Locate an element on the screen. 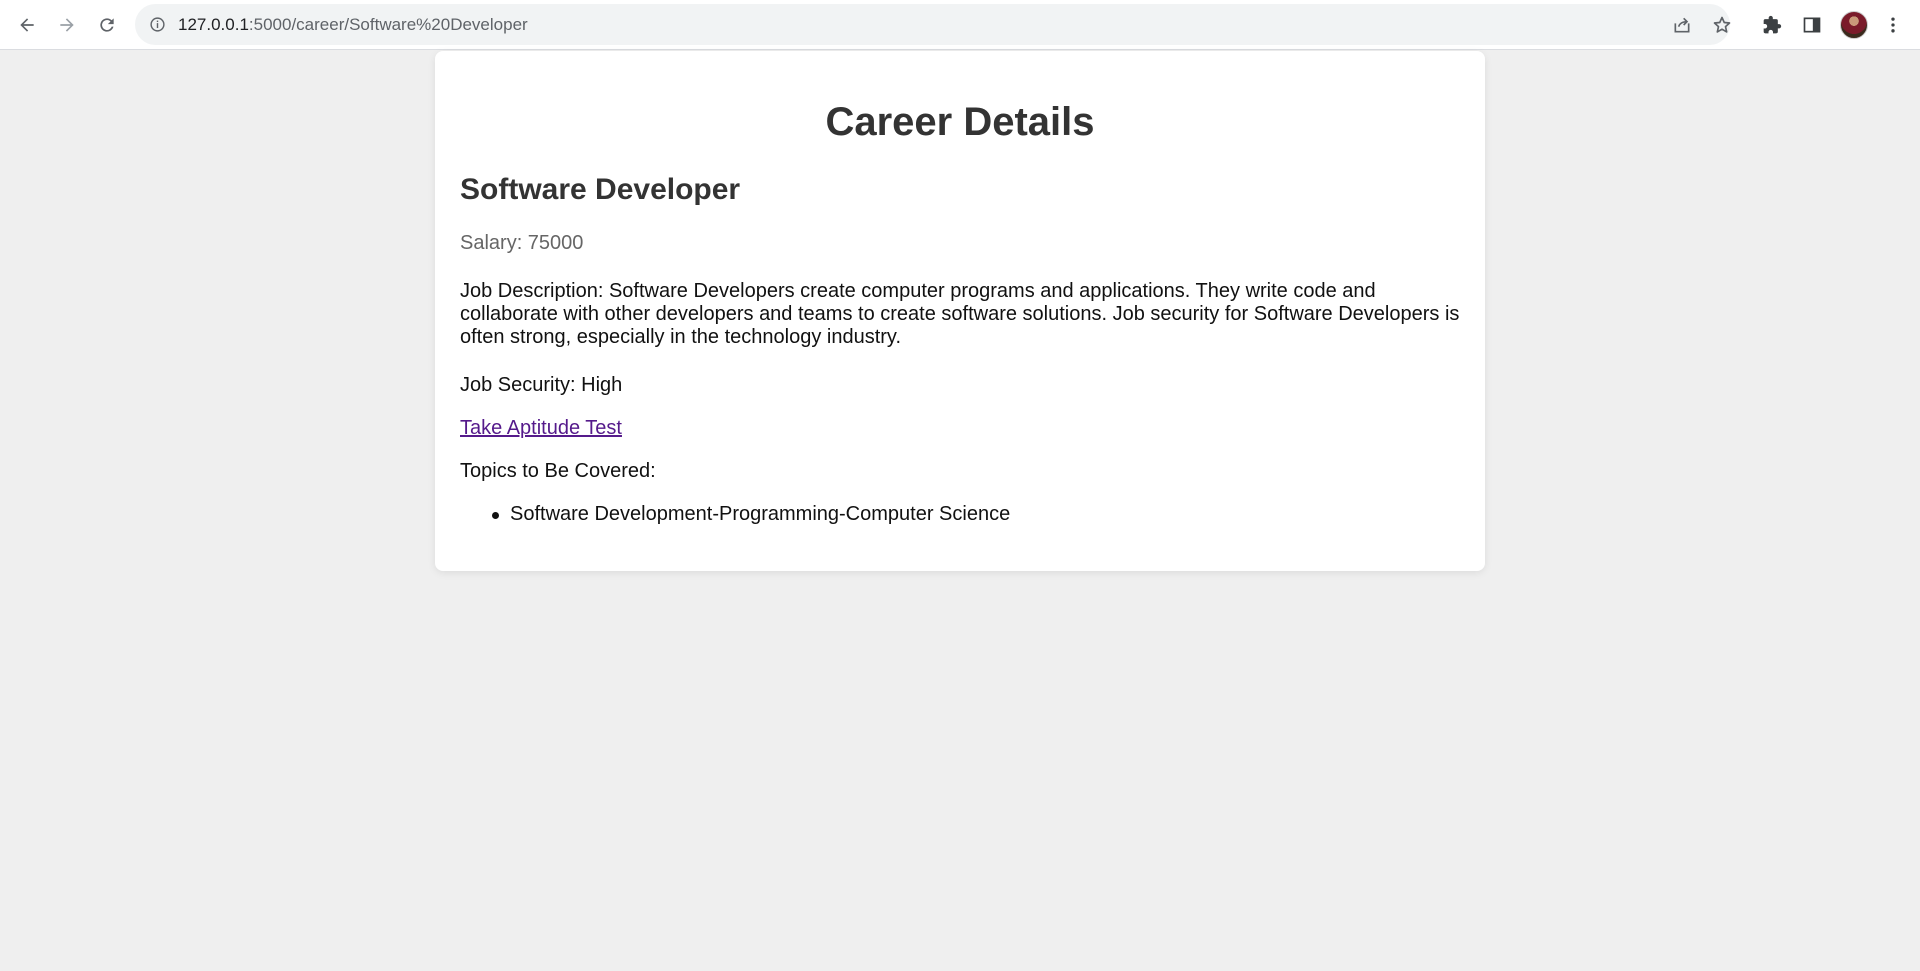 This screenshot has width=1920, height=971. back-arrow-icon is located at coordinates (27, 25).